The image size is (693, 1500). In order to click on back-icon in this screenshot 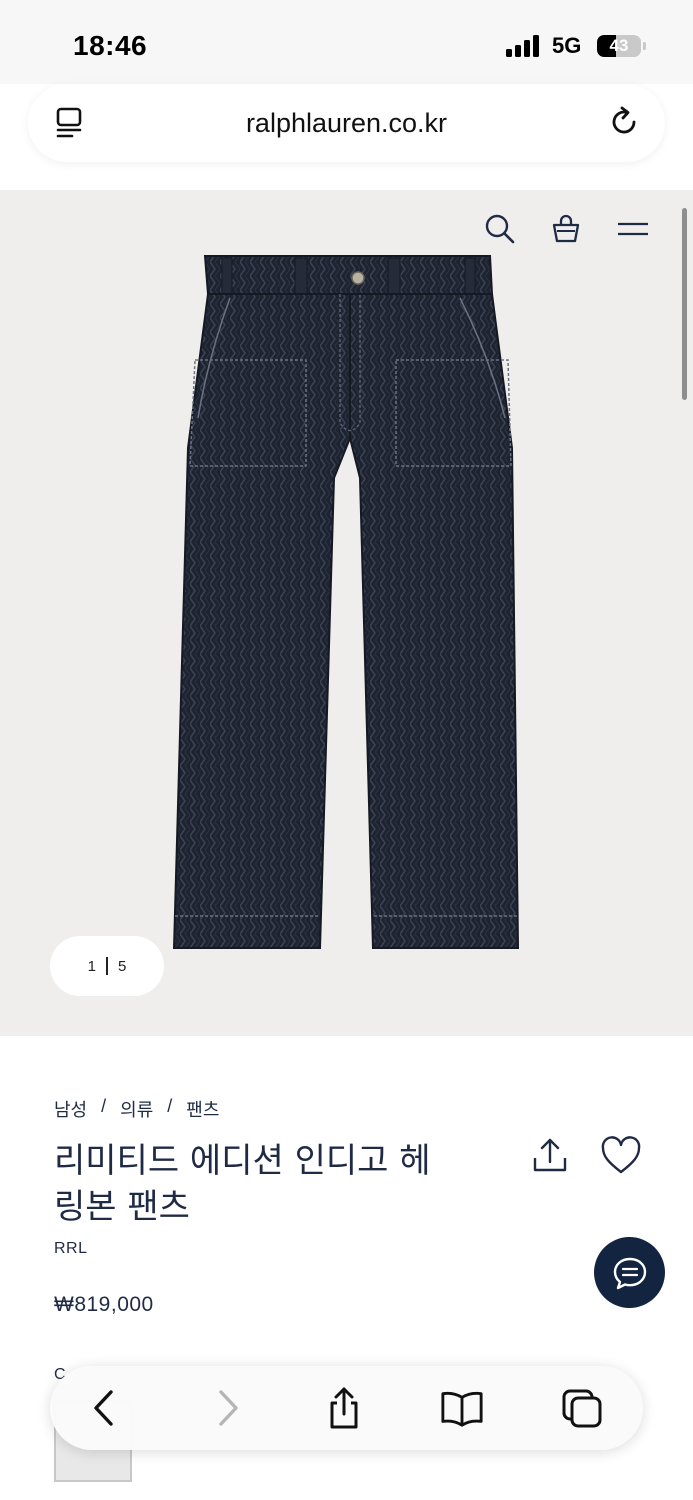, I will do `click(103, 1408)`.